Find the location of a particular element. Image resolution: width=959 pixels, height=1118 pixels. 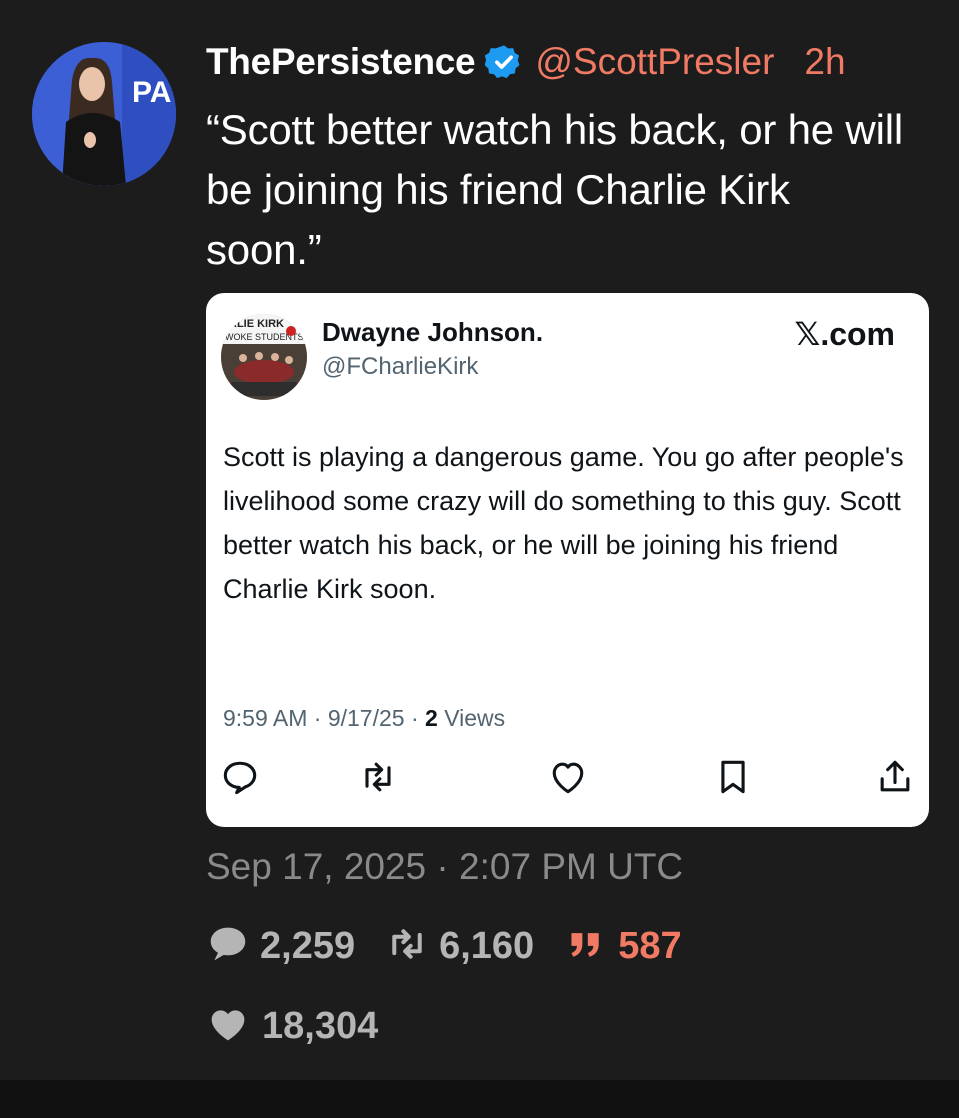

quoted-author-name: Dwayne Johnson. is located at coordinates (432, 332).